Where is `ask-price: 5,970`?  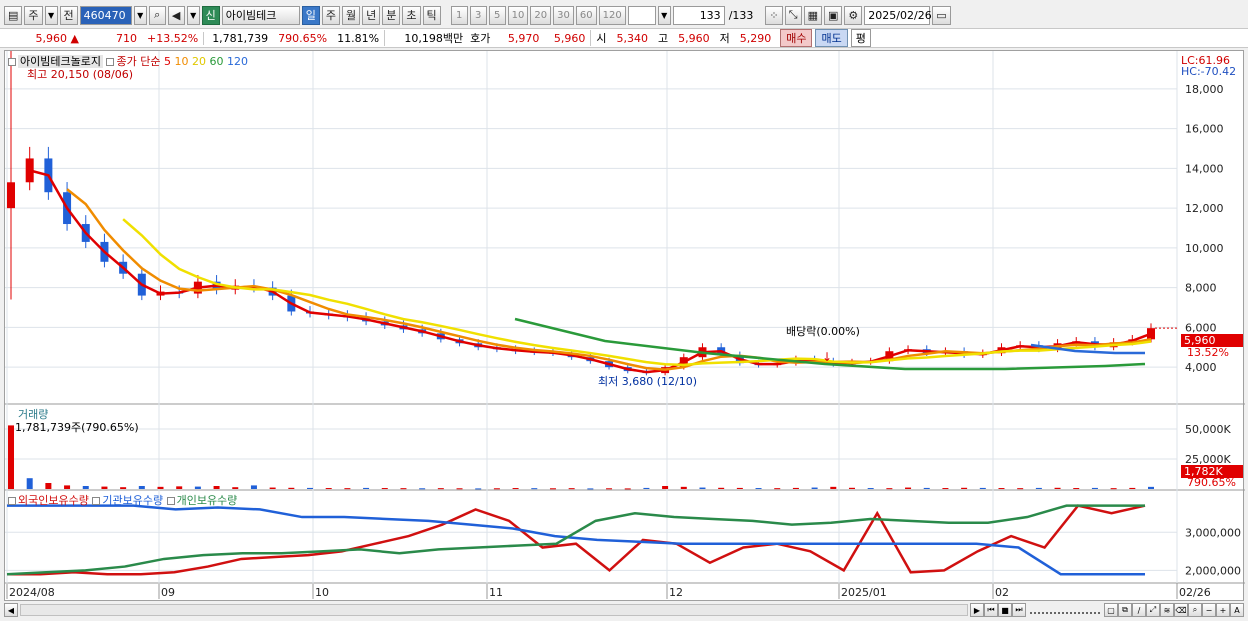 ask-price: 5,970 is located at coordinates (523, 38).